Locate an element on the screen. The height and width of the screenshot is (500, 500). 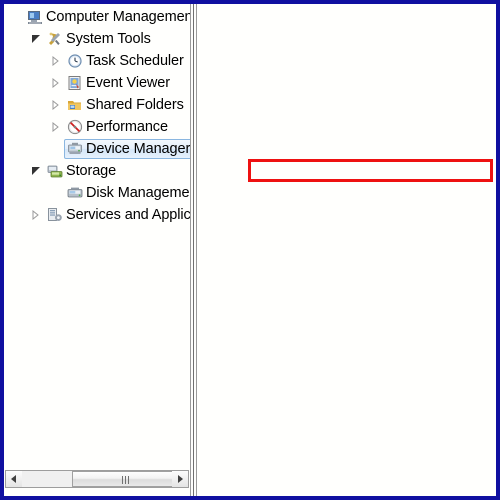
tree-row-label: Services and Applicat is located at coordinates (128, 215).